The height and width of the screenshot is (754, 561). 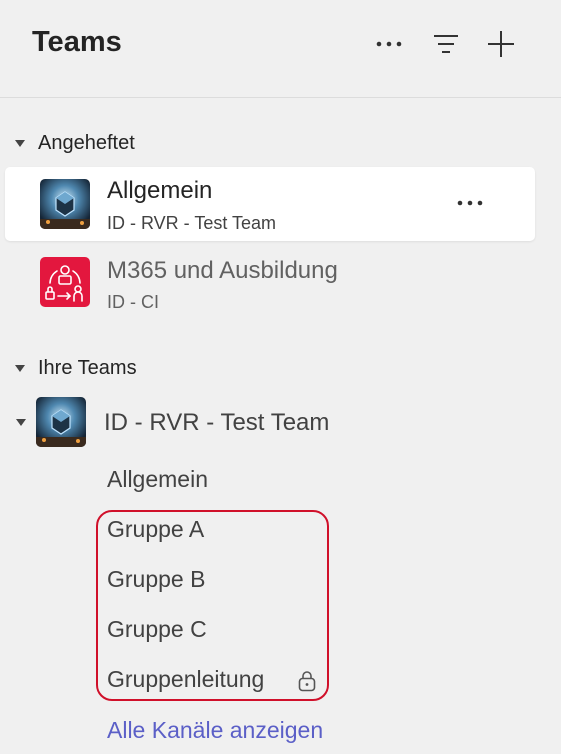 I want to click on pinned-item-more-button, so click(x=470, y=203).